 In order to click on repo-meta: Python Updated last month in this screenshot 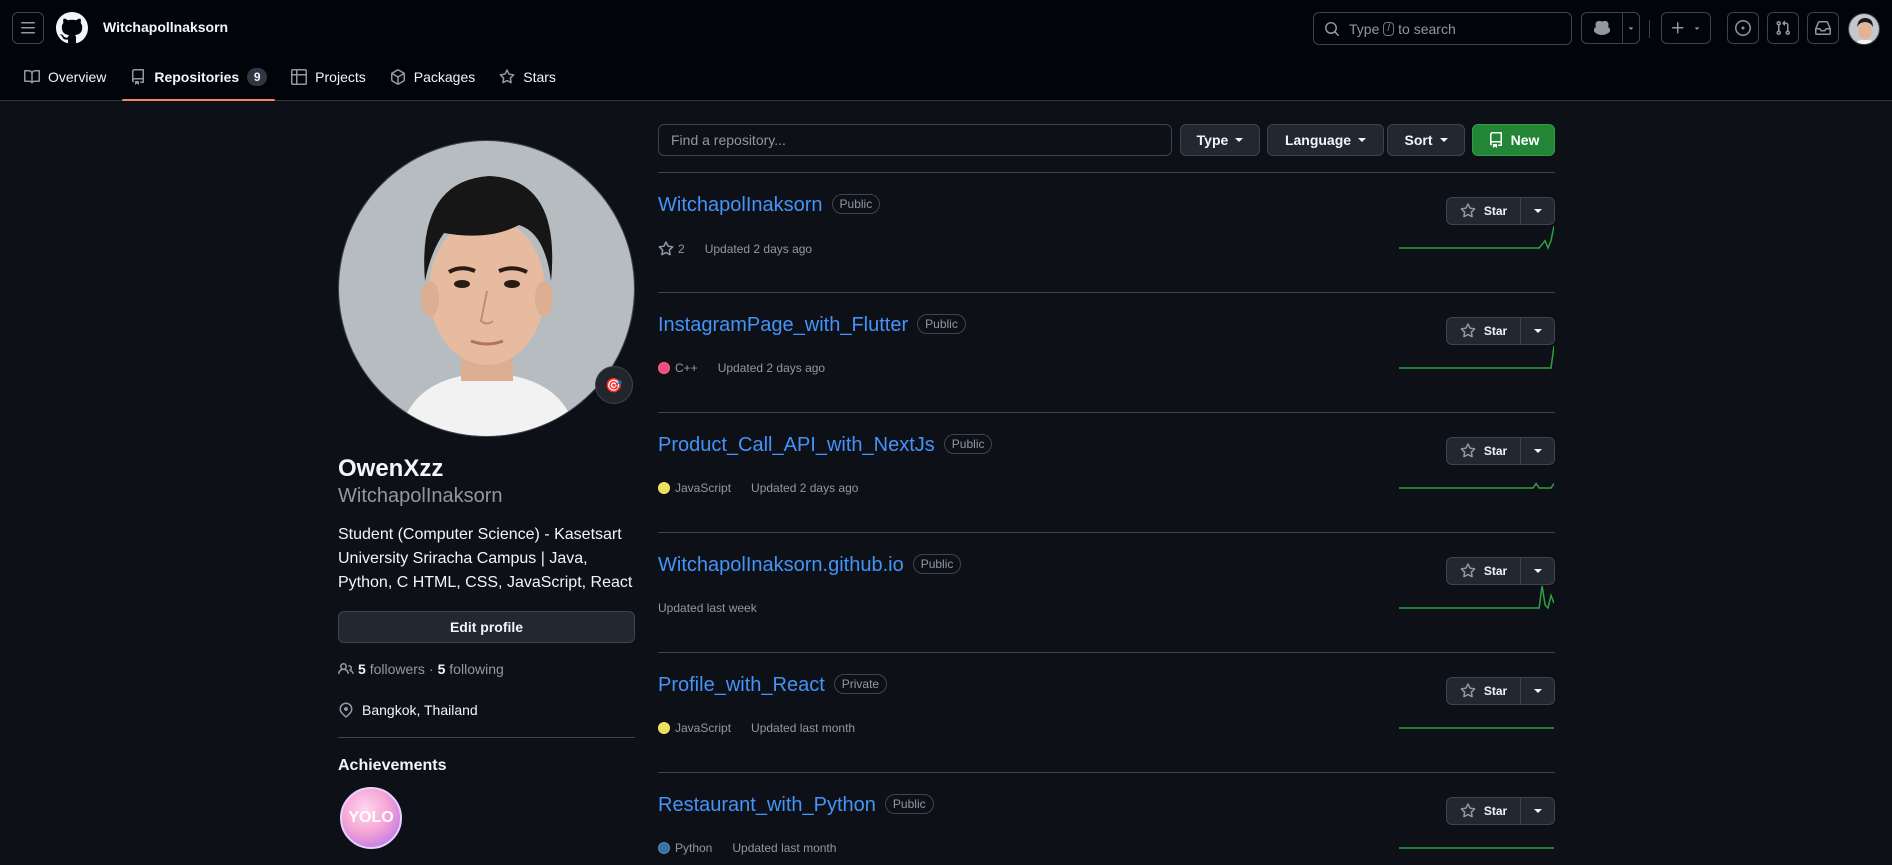, I will do `click(747, 848)`.